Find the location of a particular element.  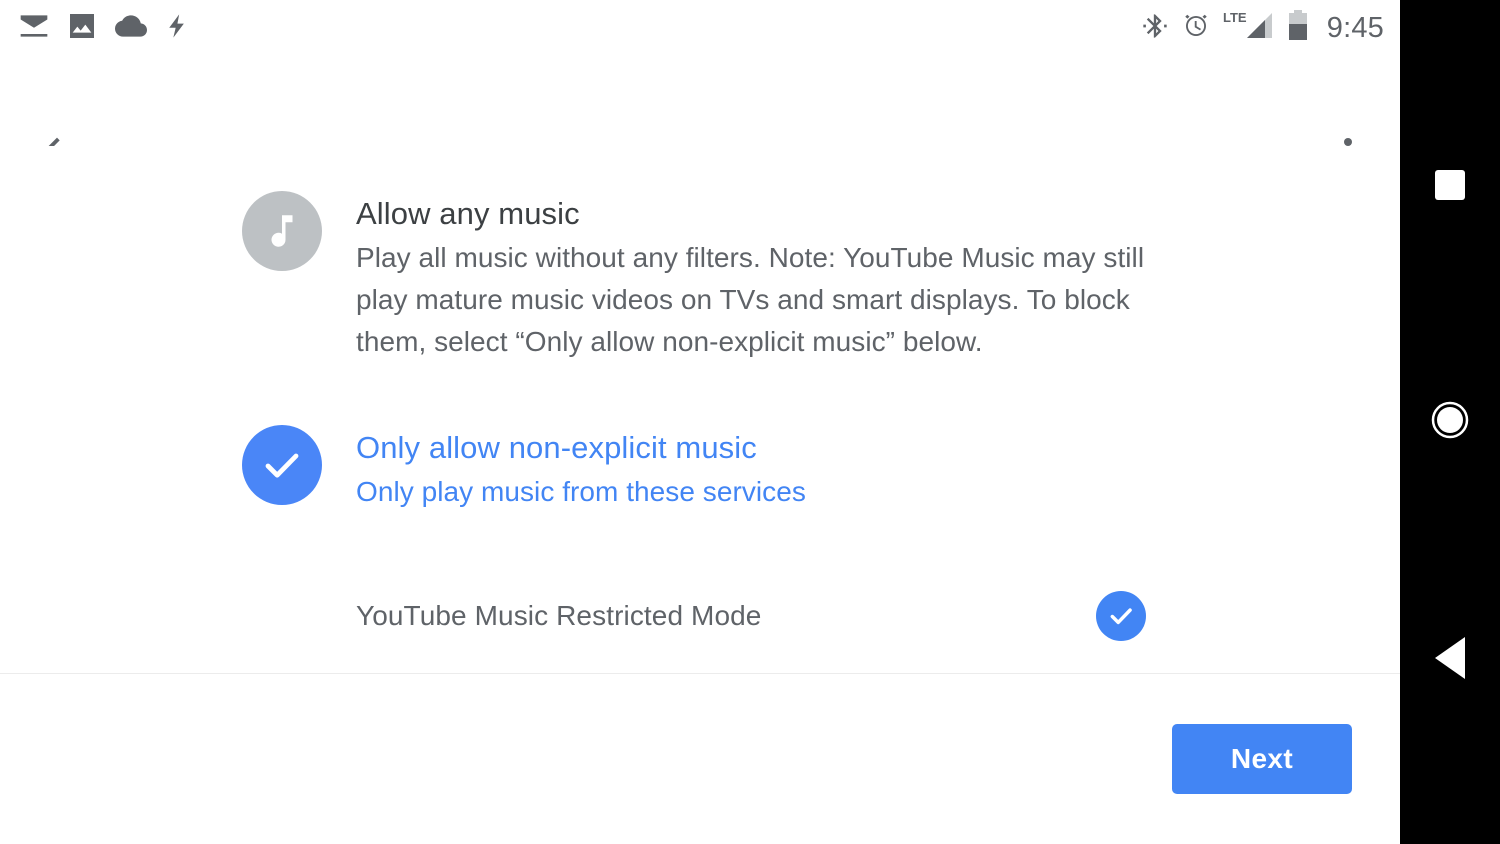

triangle-back-icon is located at coordinates (1450, 658).